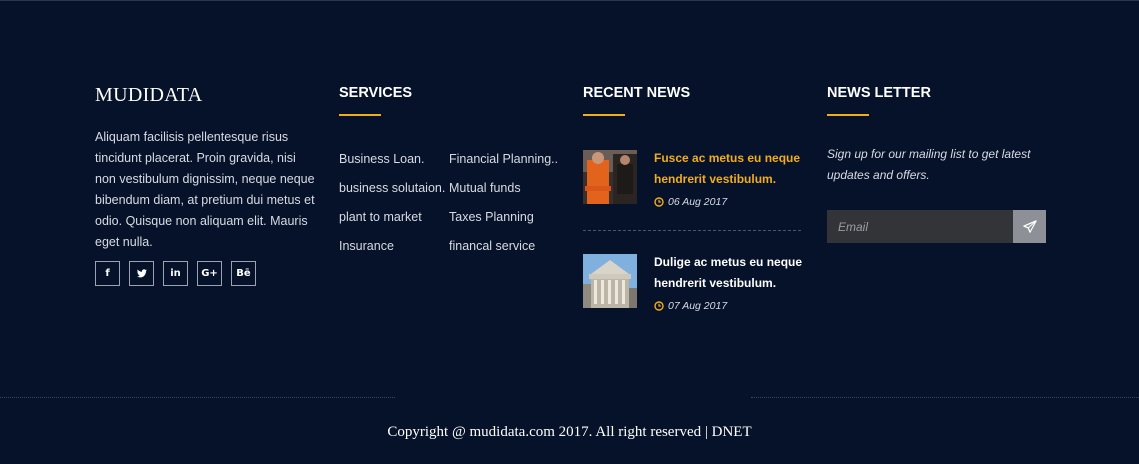 This screenshot has width=1139, height=464. What do you see at coordinates (394, 246) in the screenshot?
I see `service-link: Insurance` at bounding box center [394, 246].